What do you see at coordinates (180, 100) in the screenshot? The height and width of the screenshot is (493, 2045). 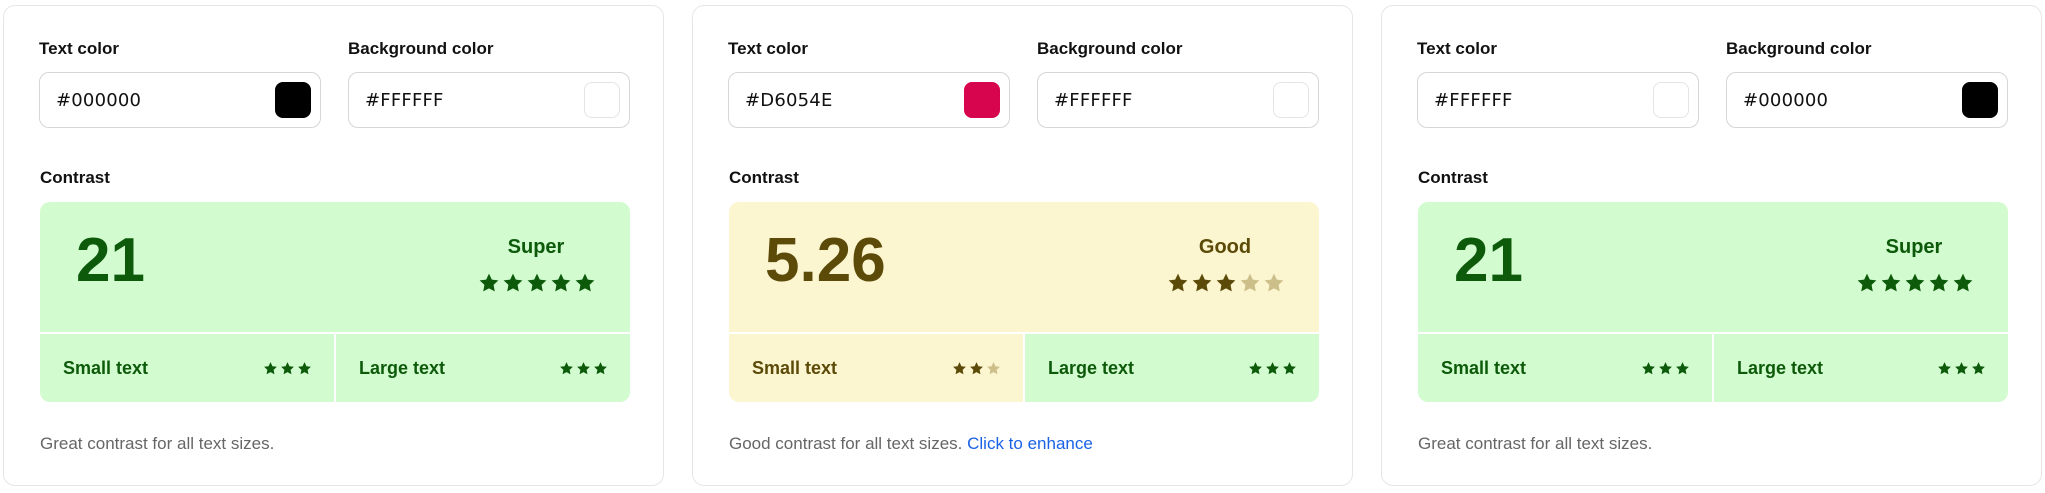 I see `text-color-input: #000000` at bounding box center [180, 100].